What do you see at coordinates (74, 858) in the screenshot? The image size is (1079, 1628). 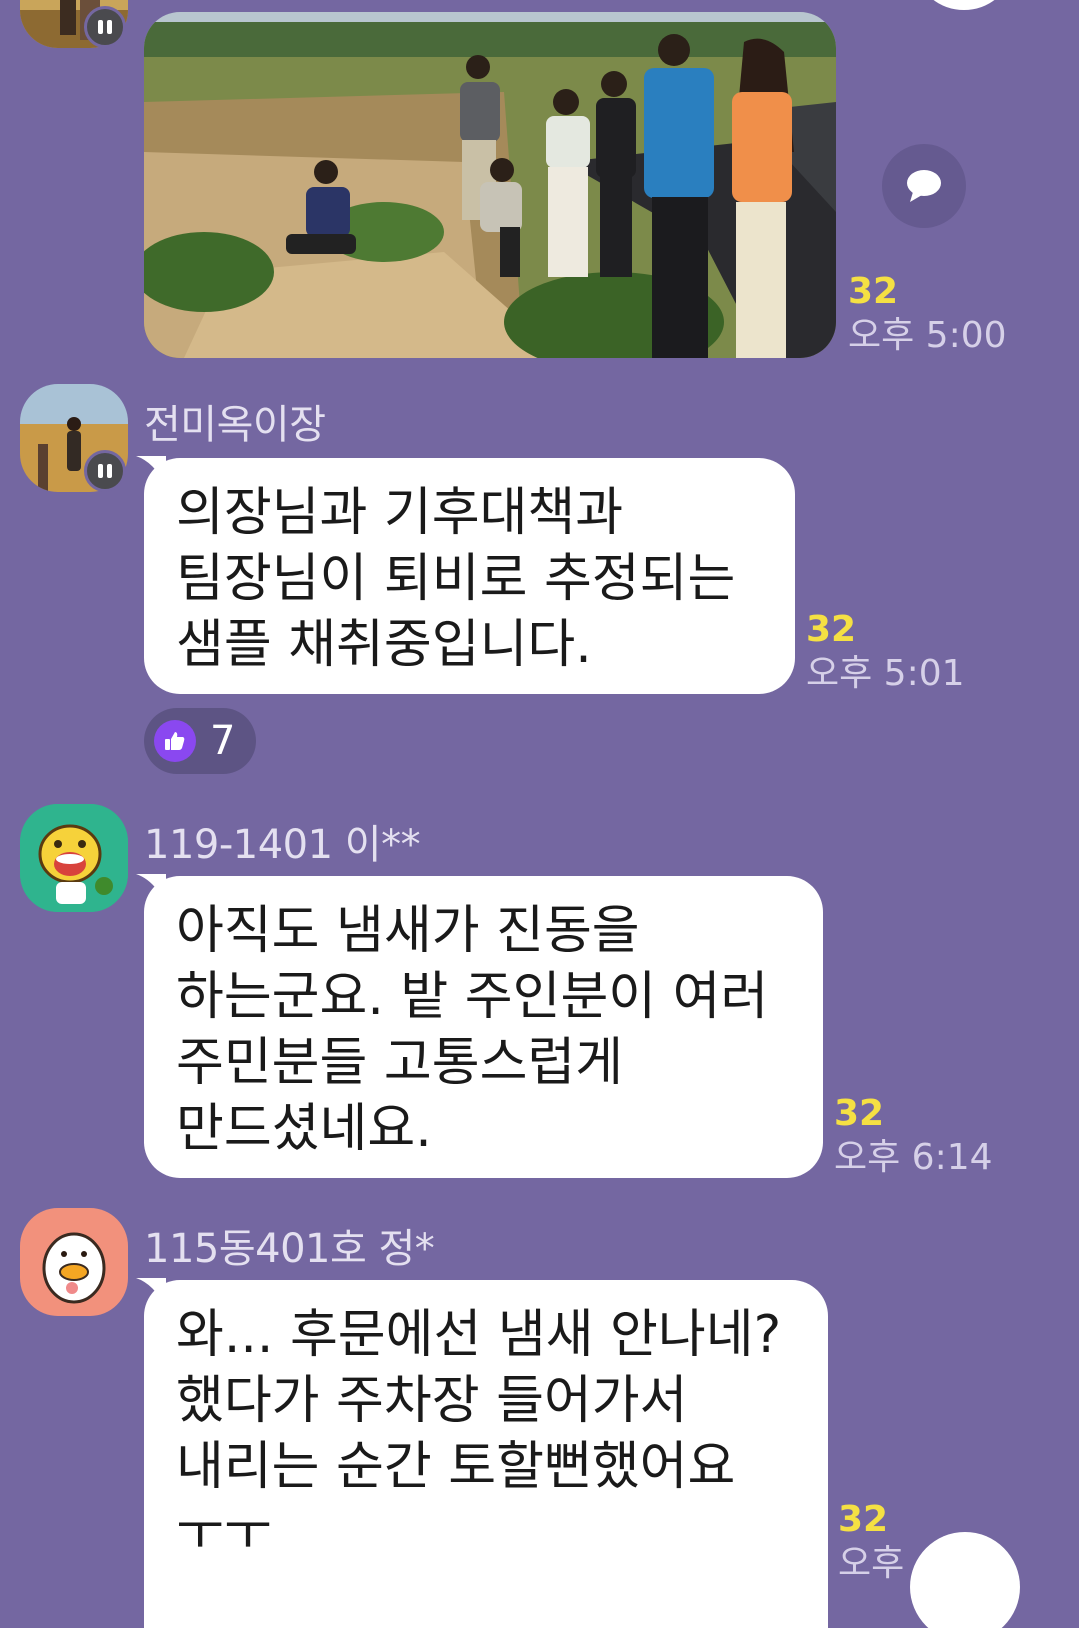 I see `avatar-lee` at bounding box center [74, 858].